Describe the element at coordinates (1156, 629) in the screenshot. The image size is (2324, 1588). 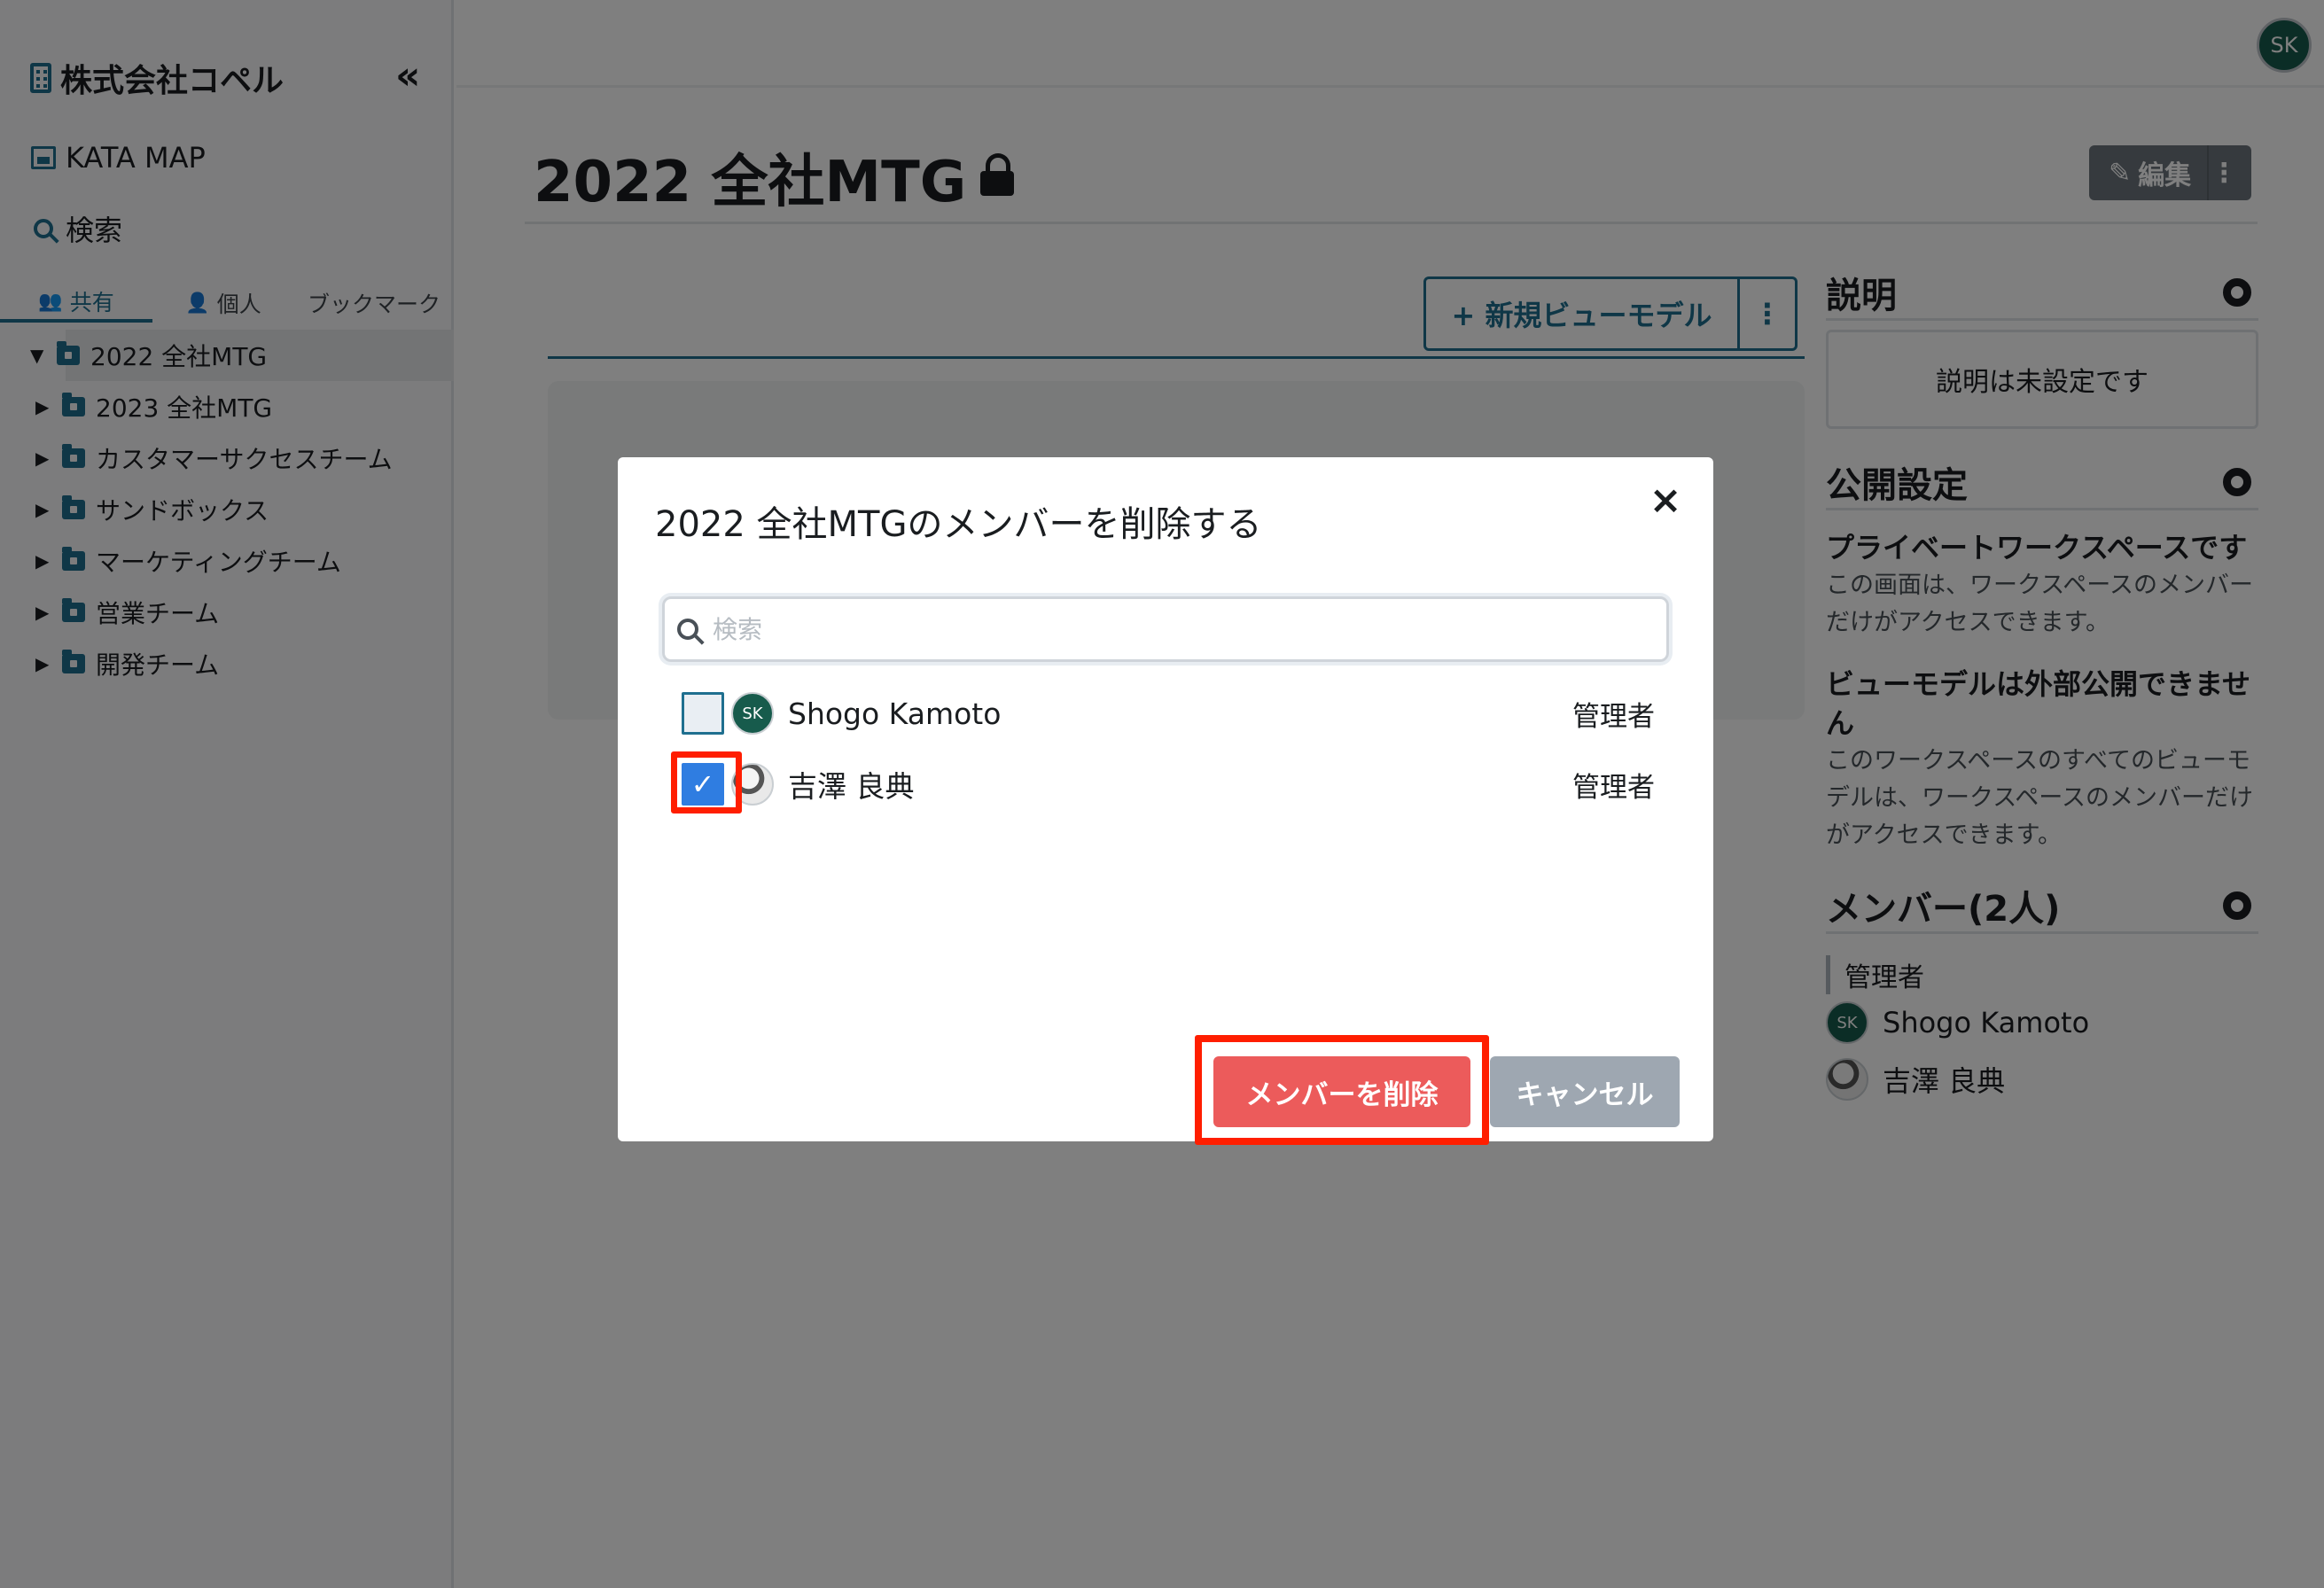
I see `member-search-input` at that location.